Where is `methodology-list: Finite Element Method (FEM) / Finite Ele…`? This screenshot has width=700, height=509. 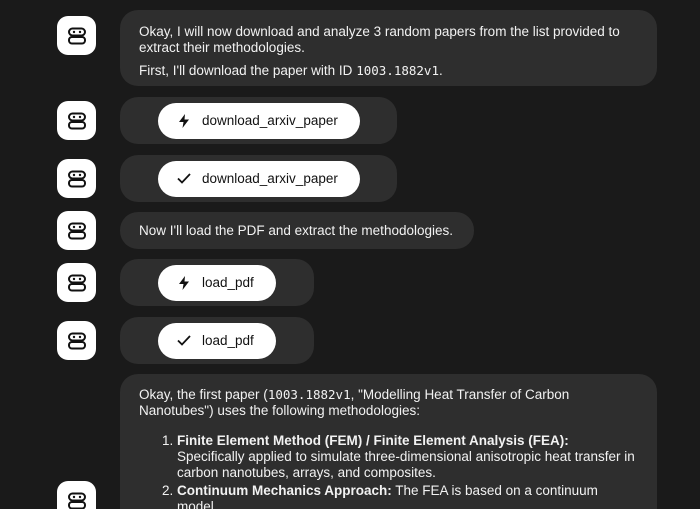
methodology-list: Finite Element Method (FEM) / Finite Ele… is located at coordinates (389, 471).